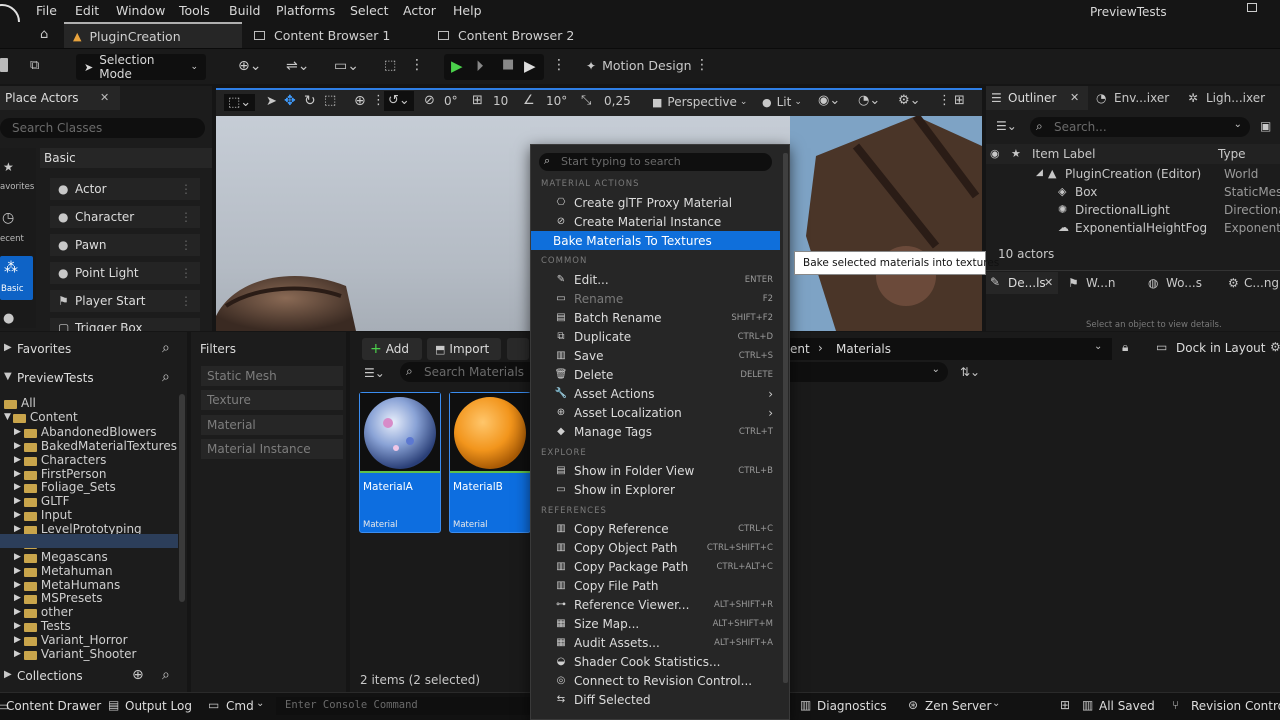 This screenshot has width=1280, height=720. I want to click on eye-icon: ◉, so click(995, 153).